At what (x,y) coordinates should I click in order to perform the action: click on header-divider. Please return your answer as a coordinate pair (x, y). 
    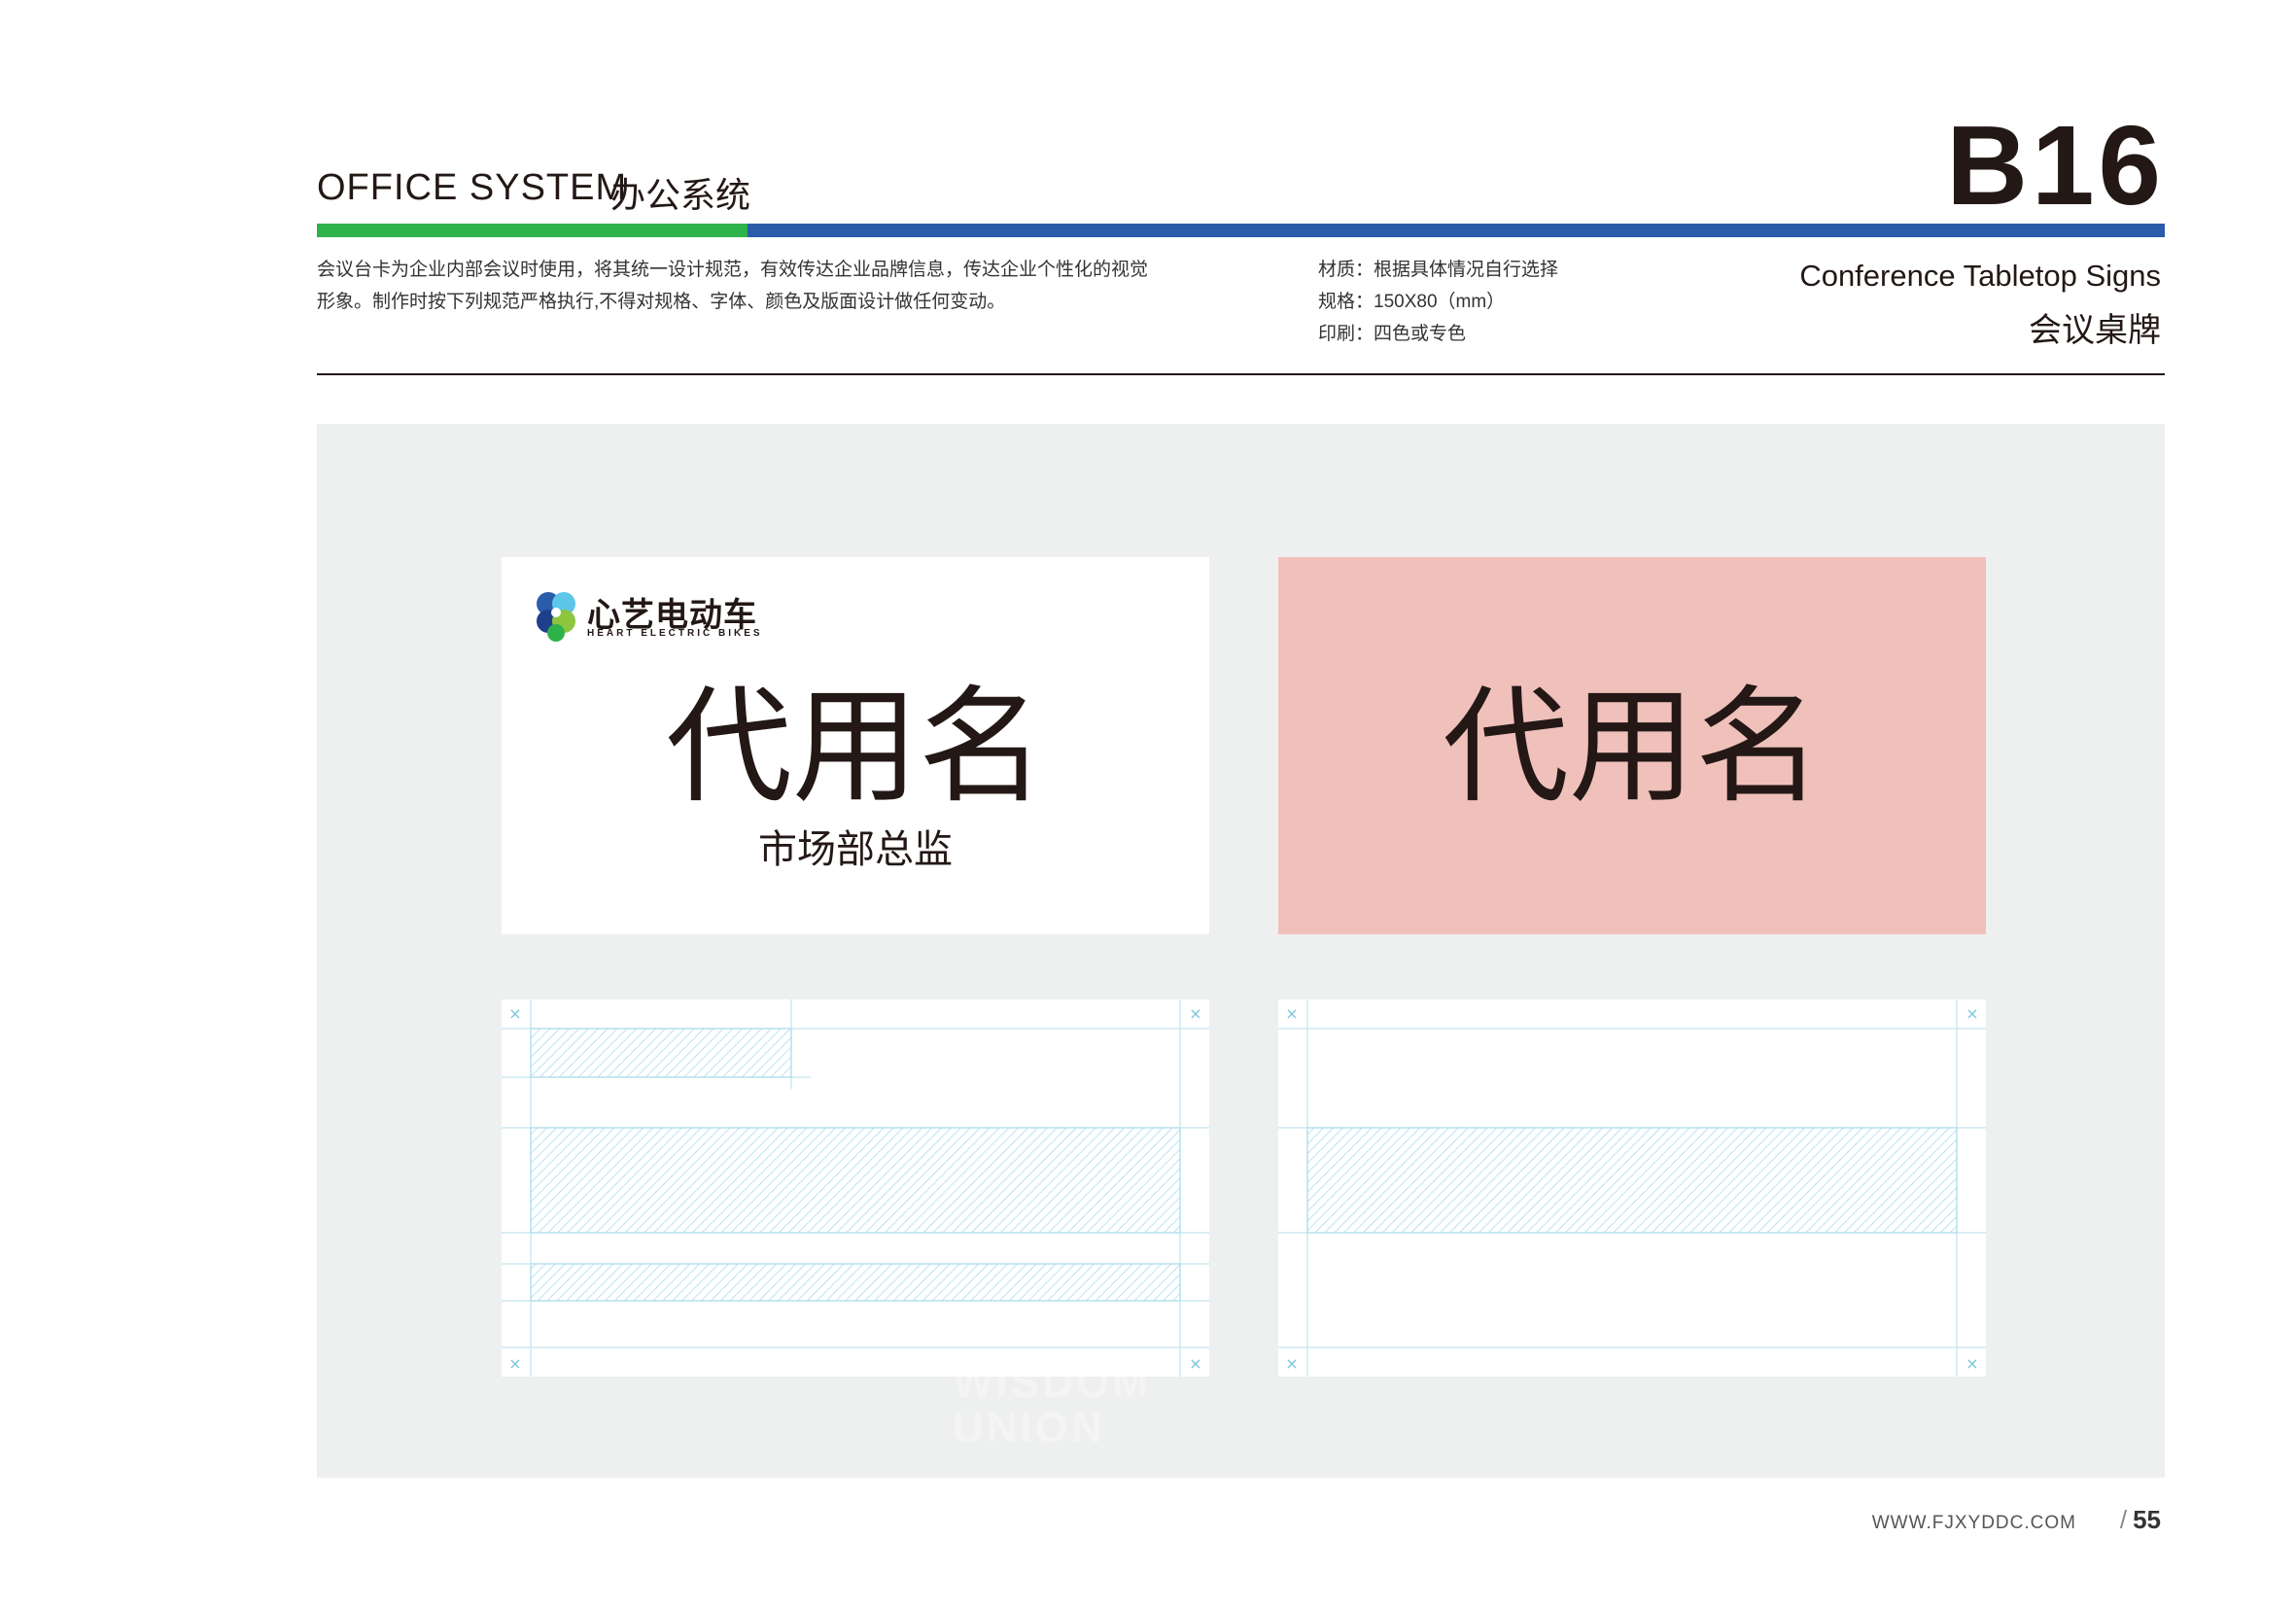
    Looking at the image, I should click on (1241, 374).